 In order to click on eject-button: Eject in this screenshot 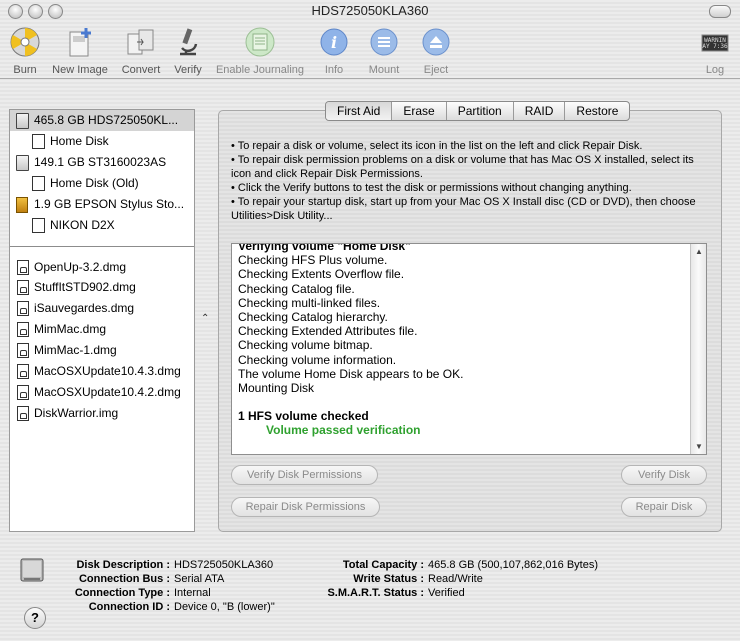, I will do `click(436, 51)`.